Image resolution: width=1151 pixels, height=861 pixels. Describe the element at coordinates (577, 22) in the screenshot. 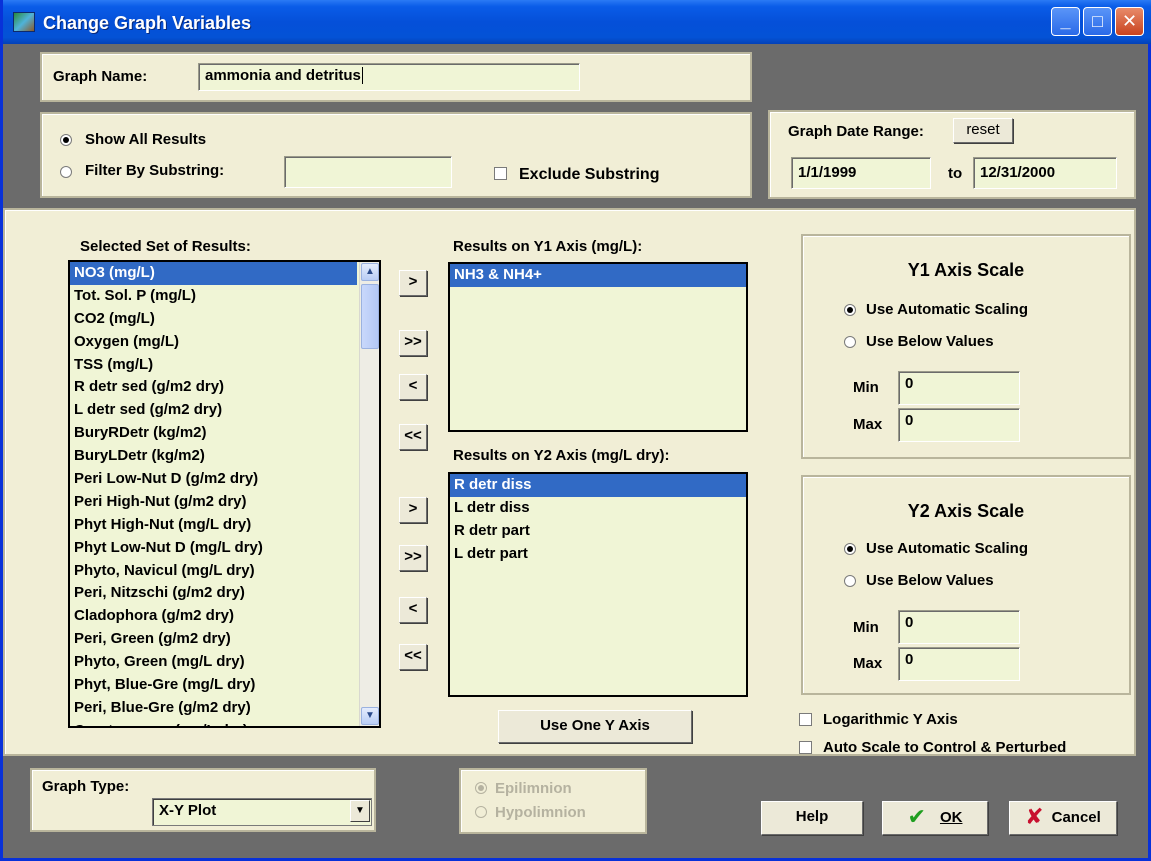

I see `title-bar: Change Graph Variables _ □ ✕` at that location.